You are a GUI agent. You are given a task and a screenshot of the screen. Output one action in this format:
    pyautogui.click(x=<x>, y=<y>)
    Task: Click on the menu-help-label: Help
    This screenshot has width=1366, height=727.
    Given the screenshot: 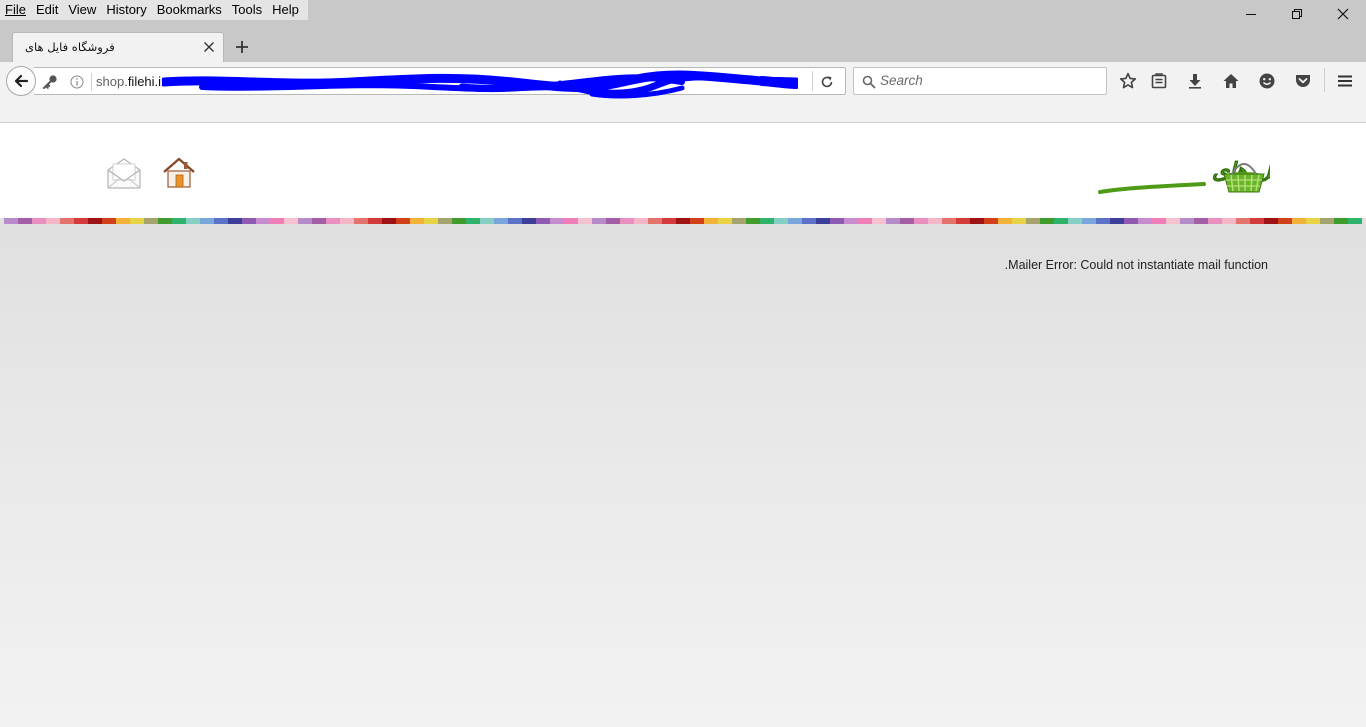 What is the action you would take?
    pyautogui.click(x=285, y=9)
    